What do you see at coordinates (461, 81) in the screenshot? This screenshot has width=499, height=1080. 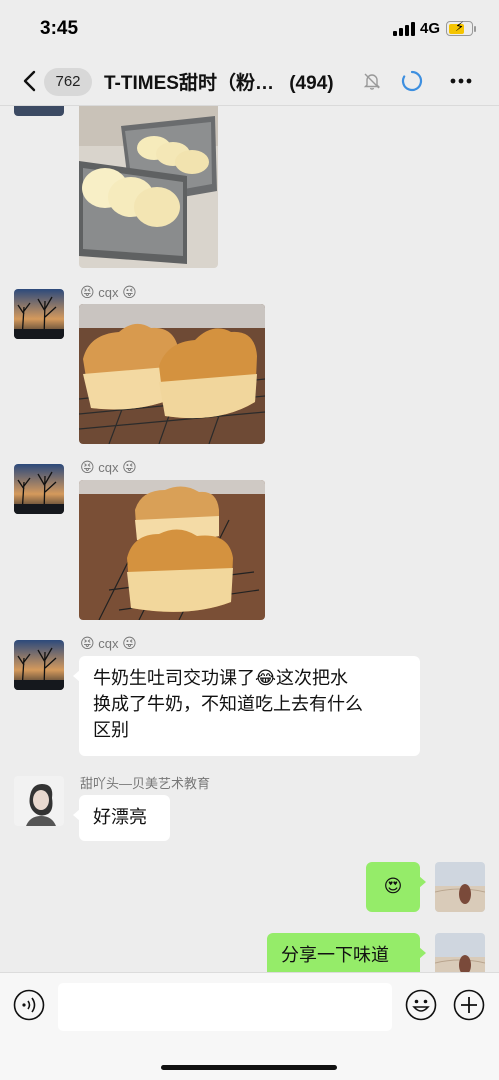 I see `more-icon` at bounding box center [461, 81].